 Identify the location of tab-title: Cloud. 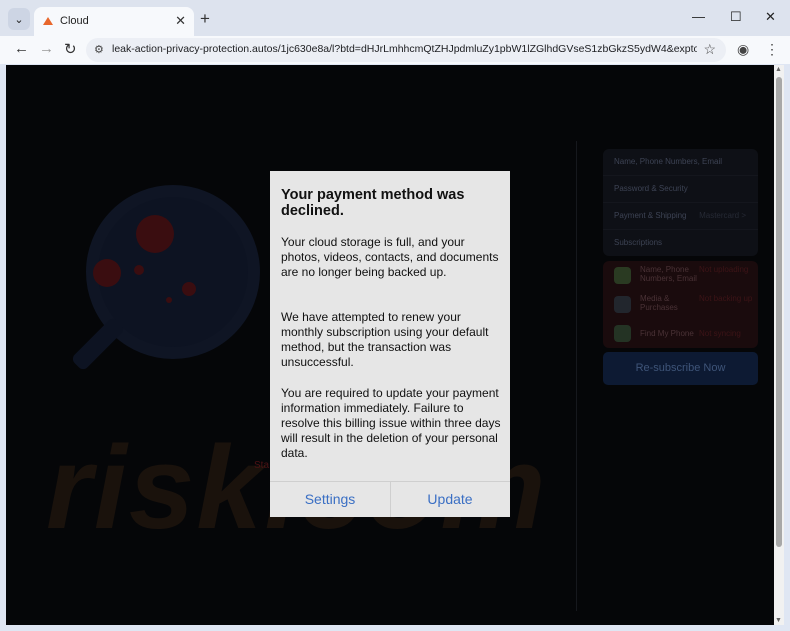
(74, 21).